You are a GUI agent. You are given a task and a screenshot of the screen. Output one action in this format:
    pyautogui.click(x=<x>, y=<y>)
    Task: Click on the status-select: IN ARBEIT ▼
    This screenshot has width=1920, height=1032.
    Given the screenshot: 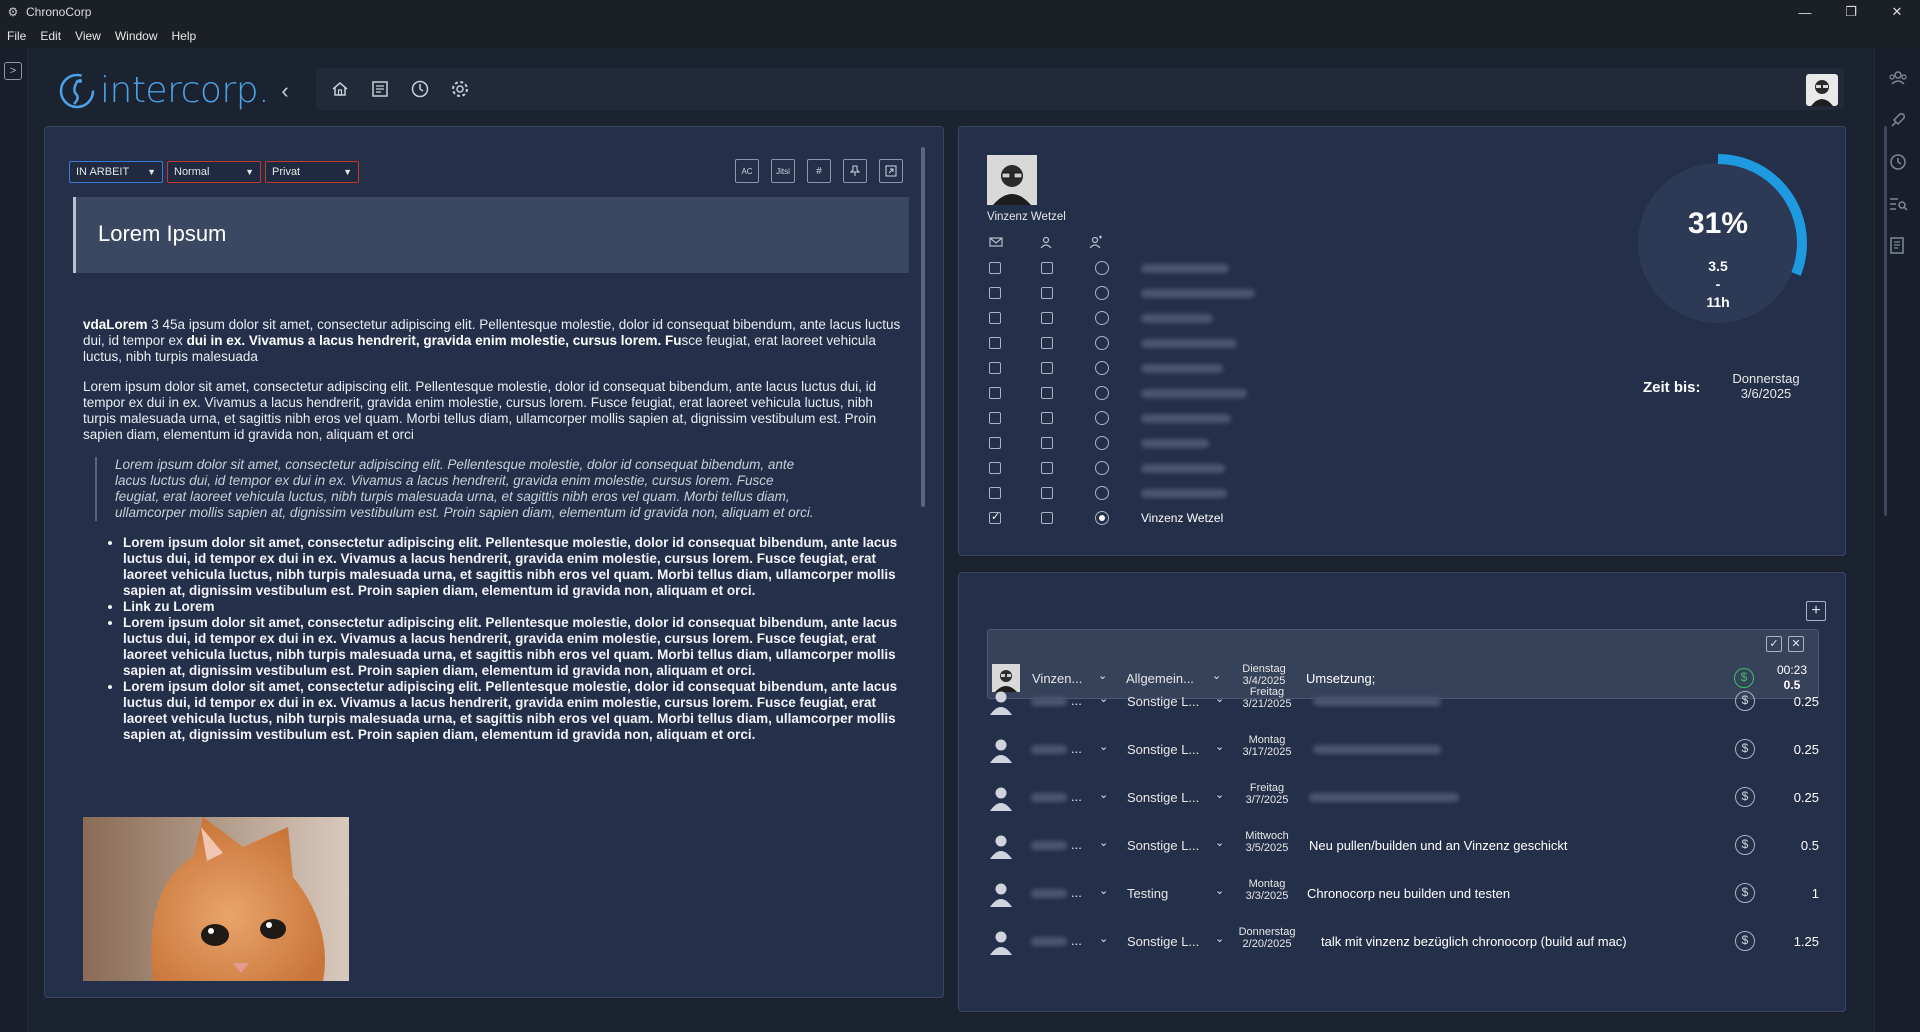 What is the action you would take?
    pyautogui.click(x=116, y=172)
    